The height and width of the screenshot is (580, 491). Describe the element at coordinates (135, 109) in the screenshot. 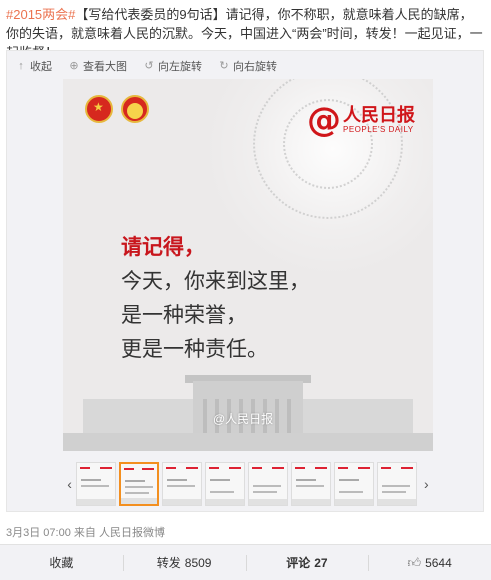

I see `cppcc-emblem-icon` at that location.